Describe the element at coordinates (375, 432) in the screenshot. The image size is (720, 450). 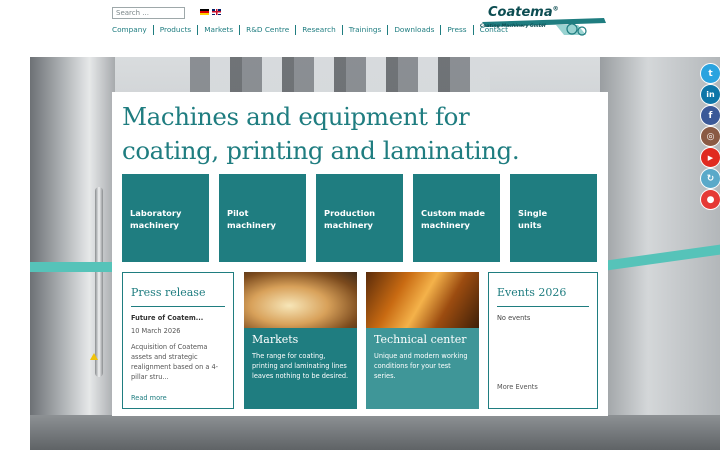
I see `hero-floor` at that location.